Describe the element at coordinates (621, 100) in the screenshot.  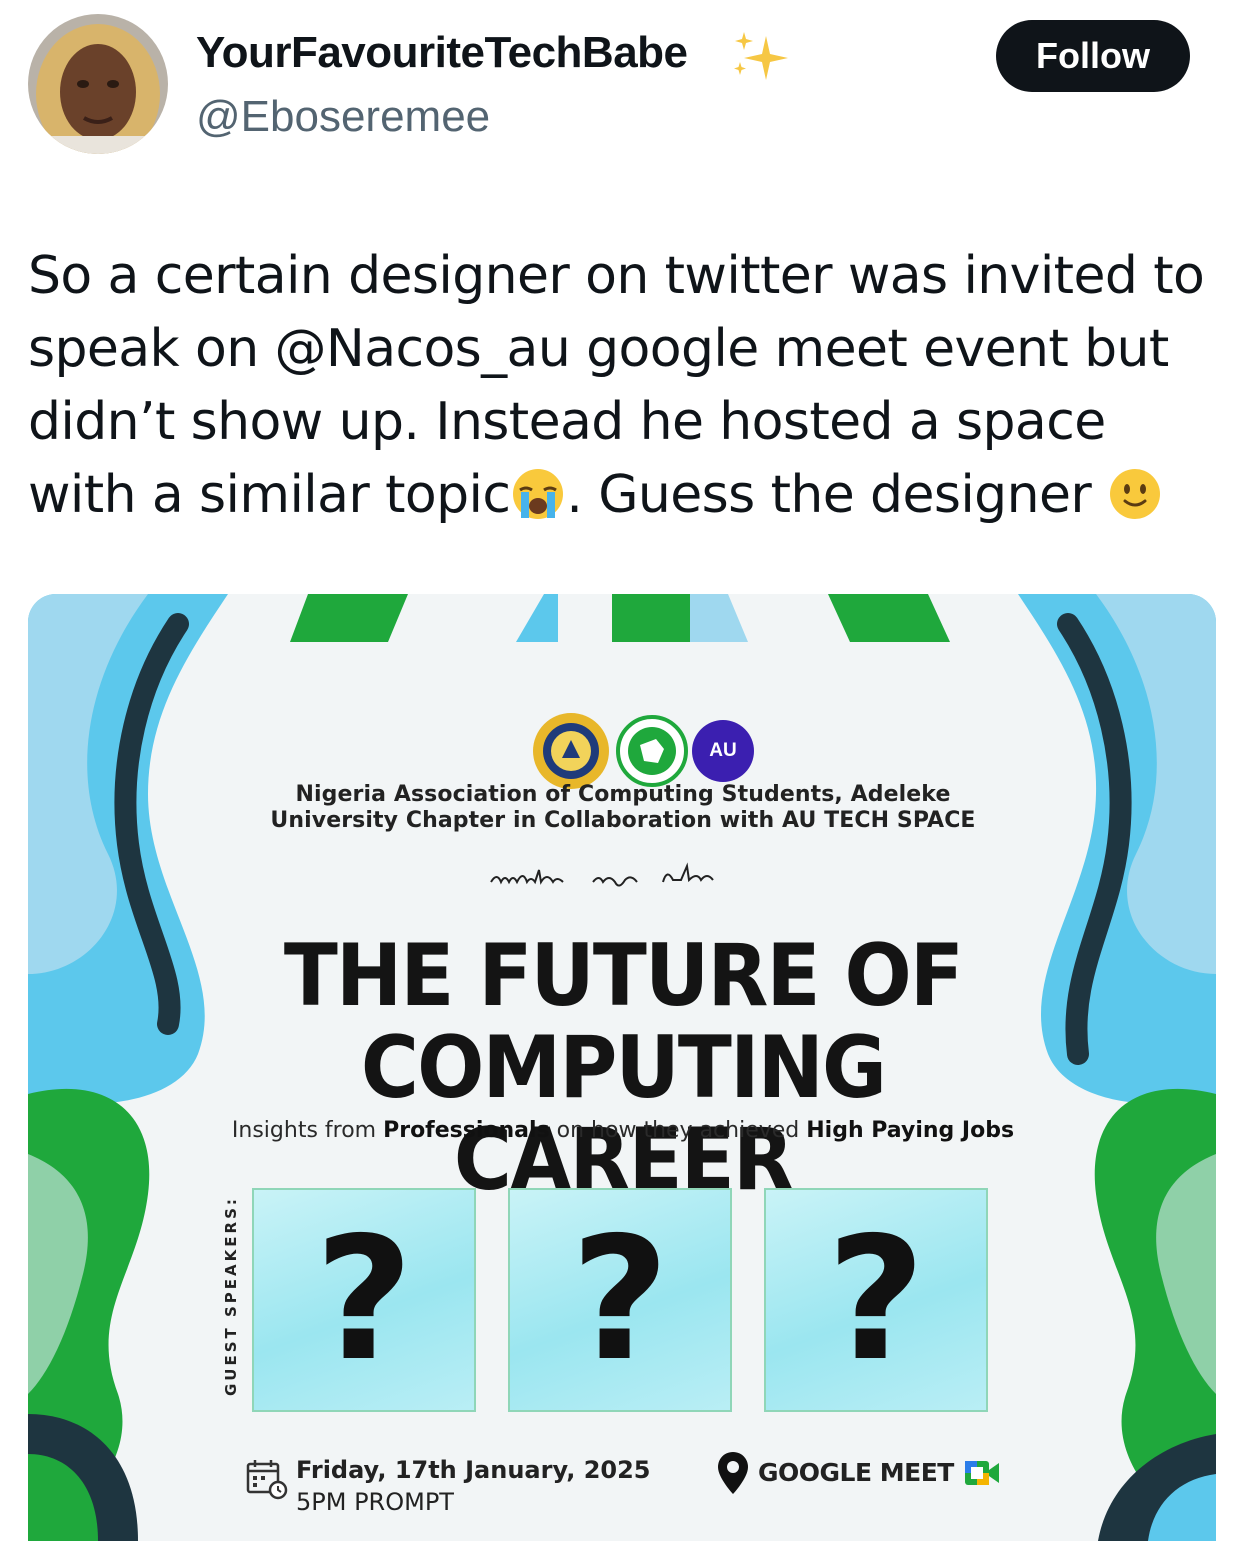
I see `tweet-header: YourFavouriteTechBabe @Eboseremee Follow` at that location.